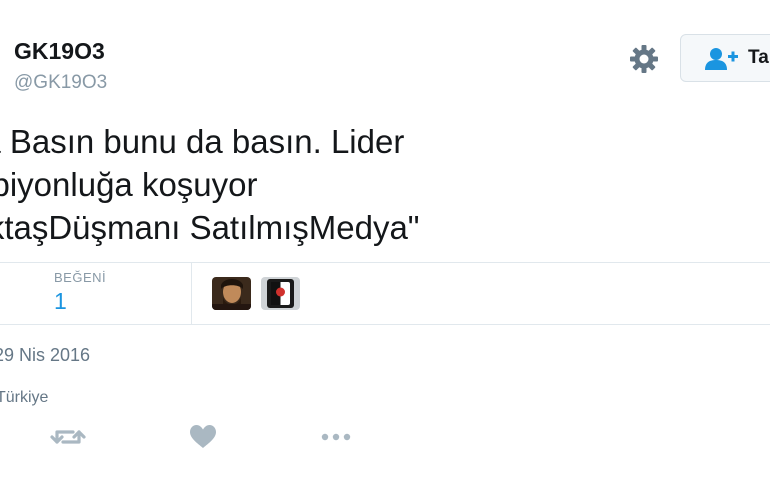 This screenshot has width=770, height=485. Describe the element at coordinates (45, 355) in the screenshot. I see `tweet-date: 29 Nis 2016` at that location.